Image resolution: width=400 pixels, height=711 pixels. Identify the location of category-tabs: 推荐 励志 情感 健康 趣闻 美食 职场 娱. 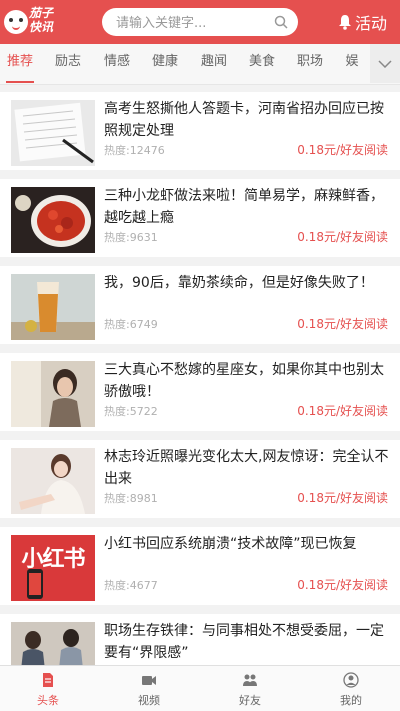
(200, 64).